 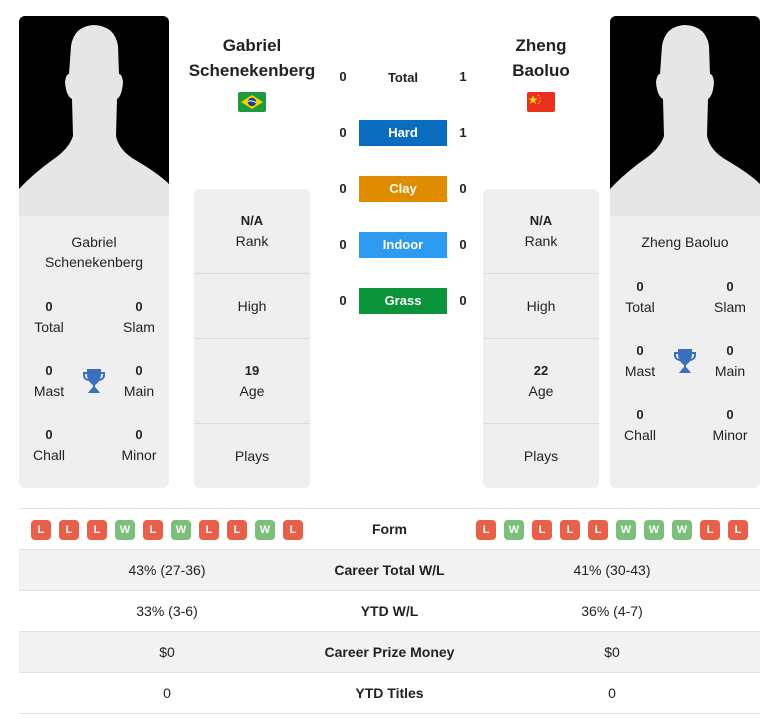 I want to click on row-label: Career Total W/L, so click(x=389, y=570).